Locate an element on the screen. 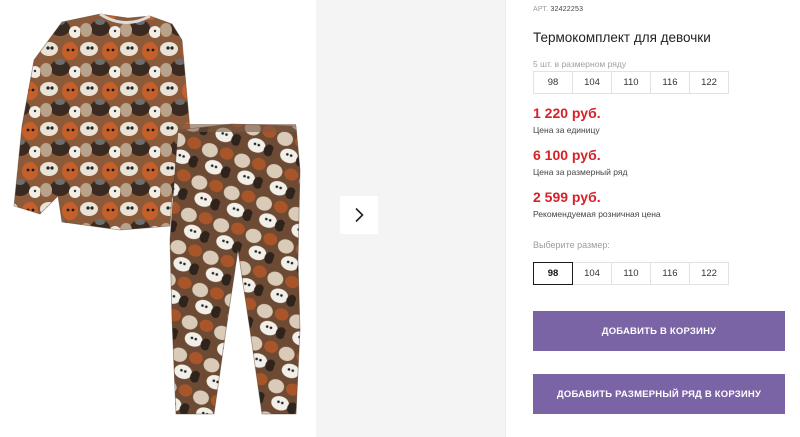  article-value: 32422253 is located at coordinates (567, 9).